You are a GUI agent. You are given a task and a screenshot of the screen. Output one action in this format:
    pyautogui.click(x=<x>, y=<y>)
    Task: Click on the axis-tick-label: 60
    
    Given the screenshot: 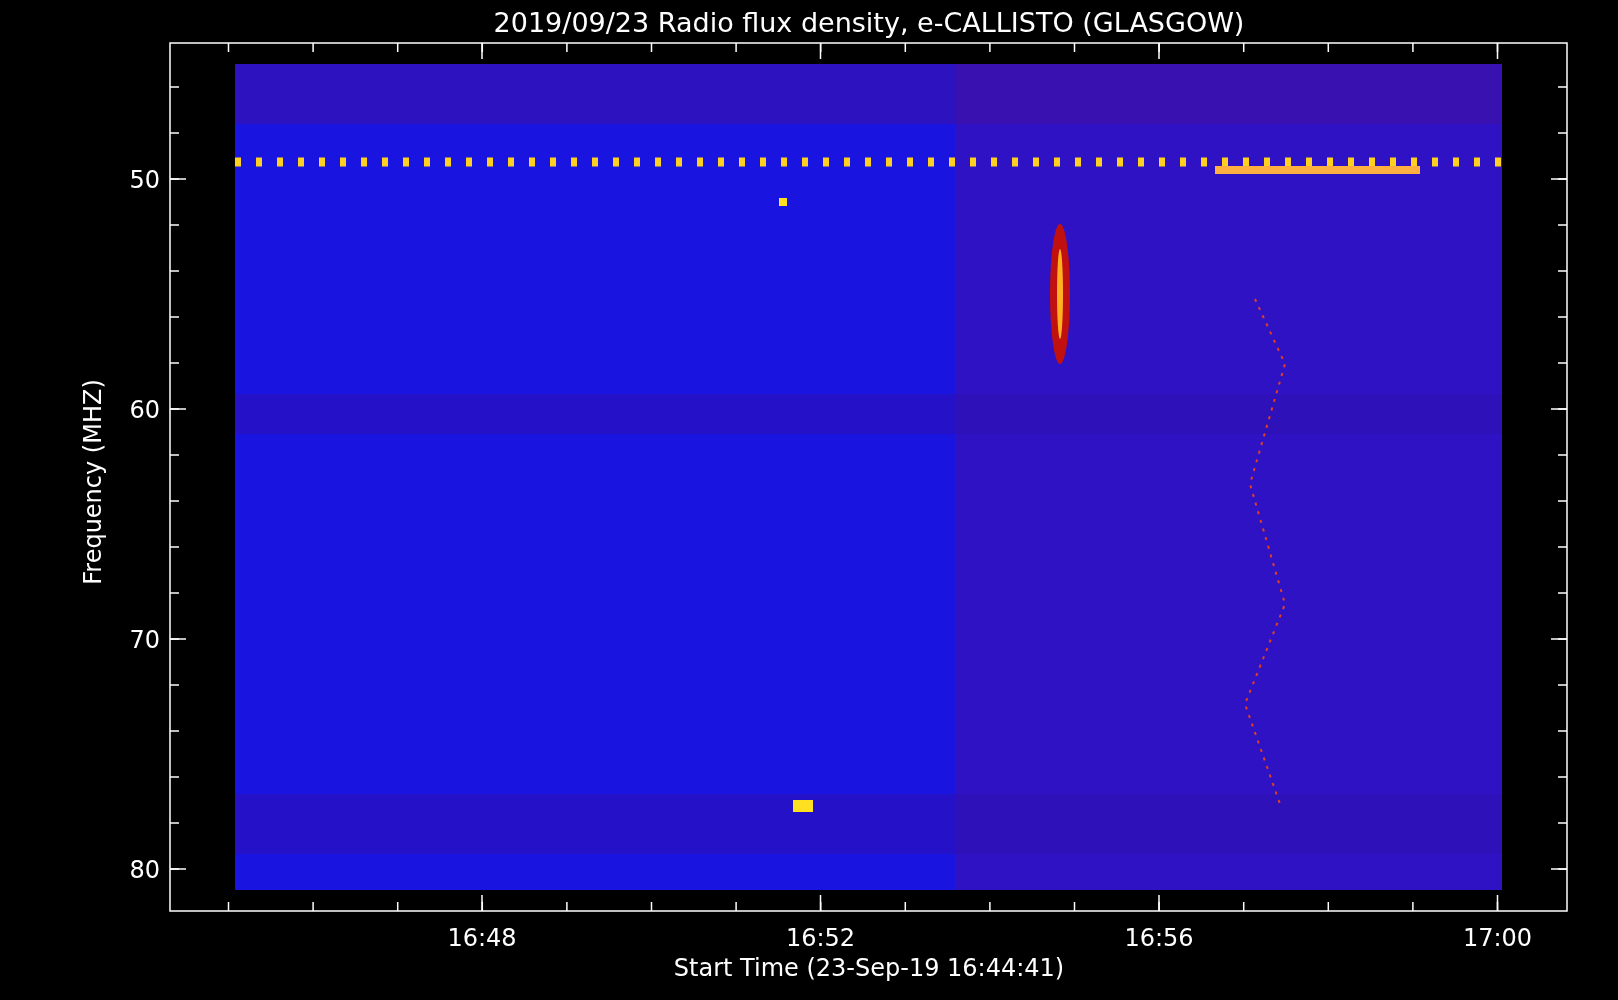 What is the action you would take?
    pyautogui.click(x=144, y=410)
    